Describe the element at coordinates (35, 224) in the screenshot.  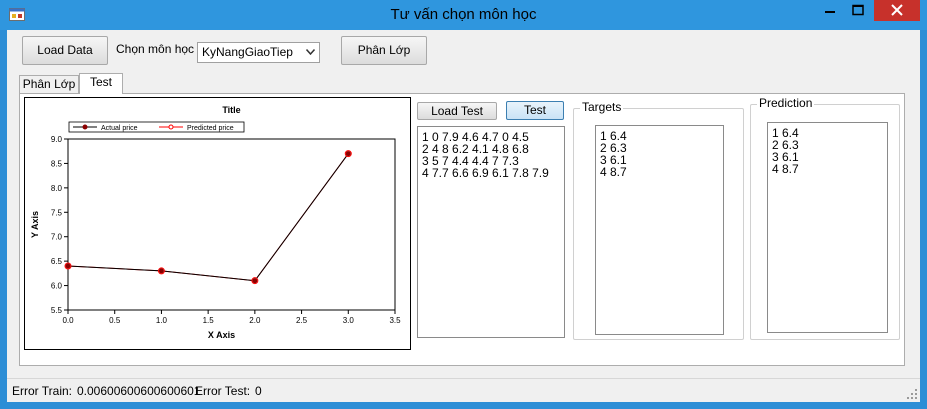
I see `y-axis-label: Y Axis` at that location.